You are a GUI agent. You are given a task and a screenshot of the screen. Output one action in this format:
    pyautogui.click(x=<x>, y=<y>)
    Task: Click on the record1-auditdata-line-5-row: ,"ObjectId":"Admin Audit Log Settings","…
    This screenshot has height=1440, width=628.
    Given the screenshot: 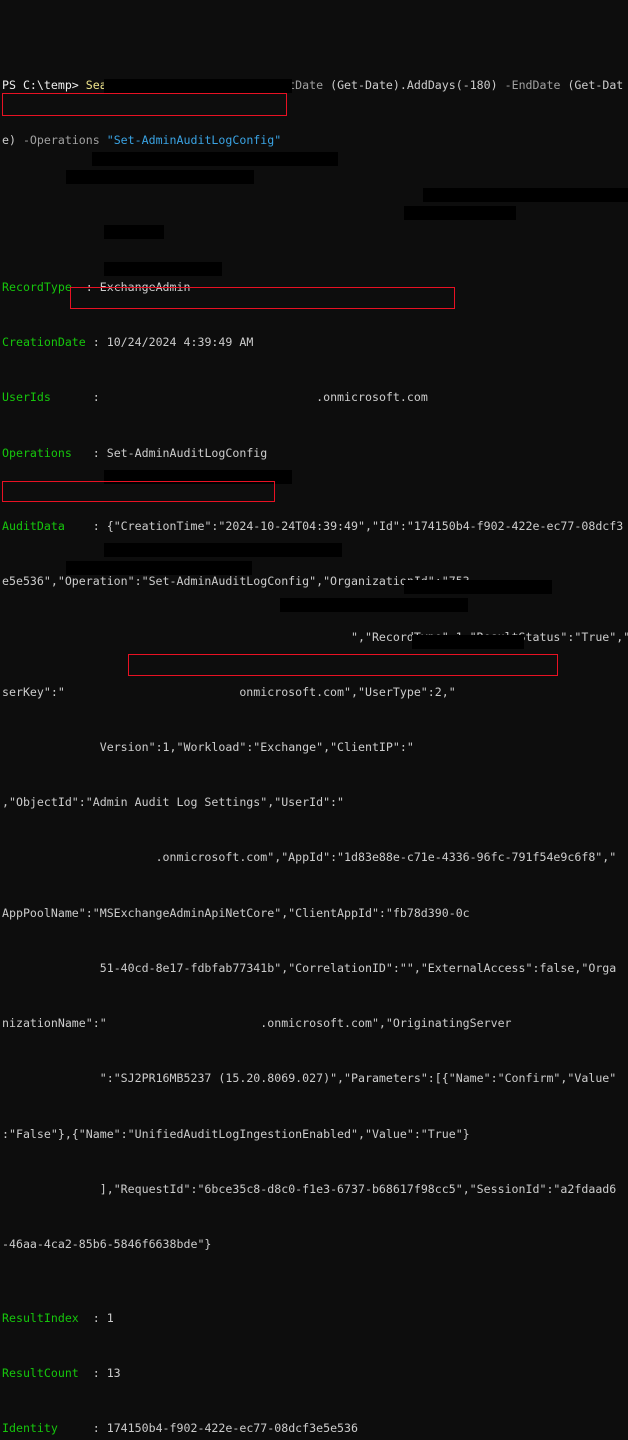 What is the action you would take?
    pyautogui.click(x=315, y=802)
    